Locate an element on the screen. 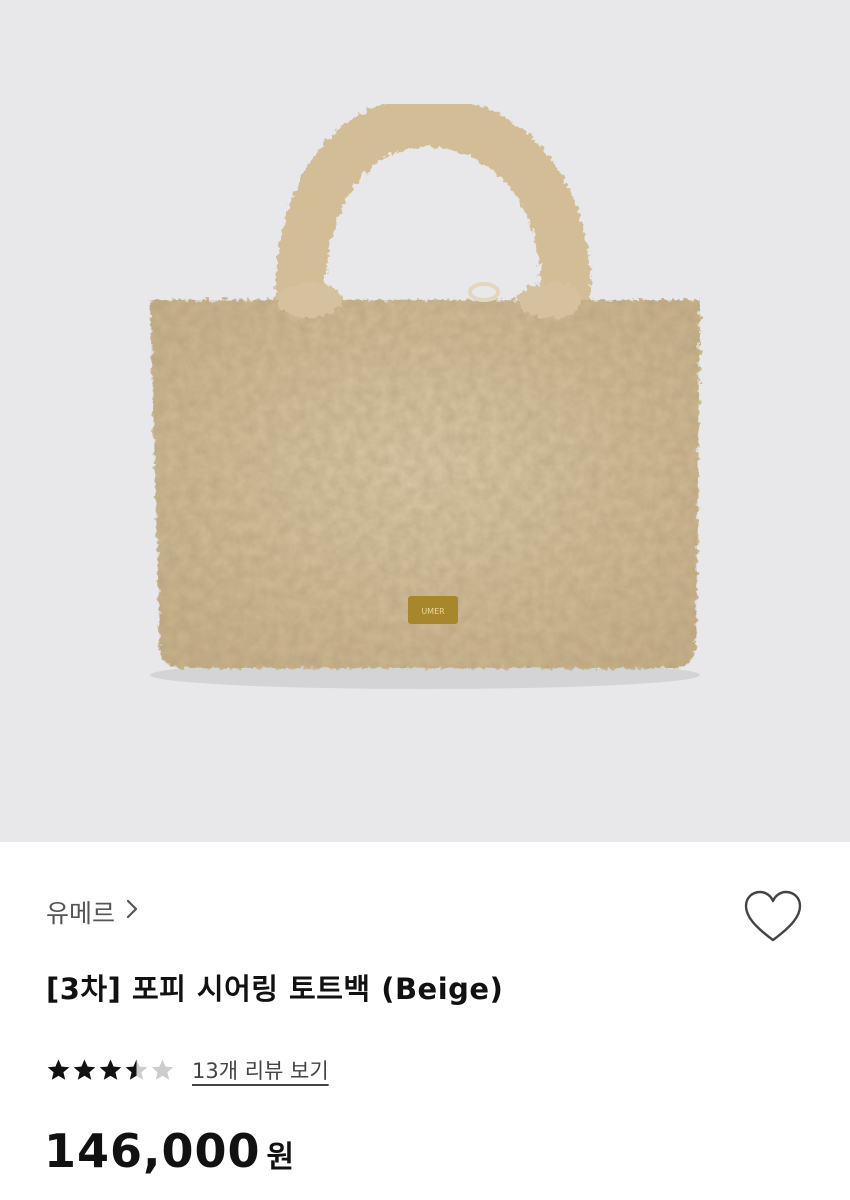  price-amount: 146,000 is located at coordinates (152, 1151).